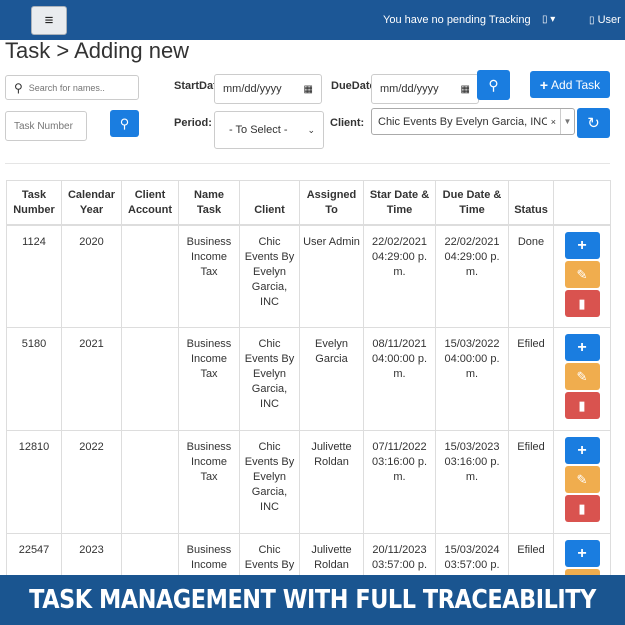 The height and width of the screenshot is (625, 625). Describe the element at coordinates (353, 86) in the screenshot. I see `due-date-label: DueDate` at that location.